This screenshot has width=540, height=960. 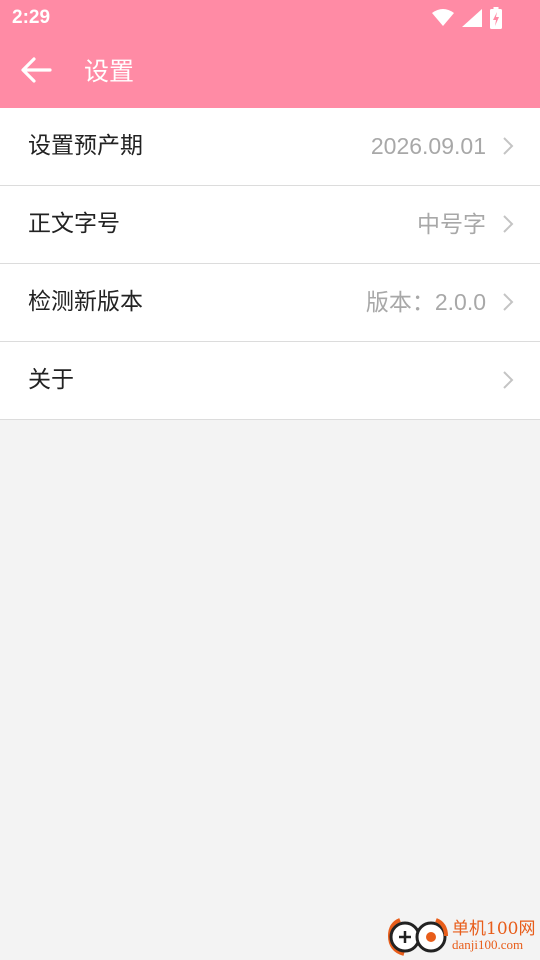 I want to click on settings-item-label: 设置预产期, so click(x=85, y=146).